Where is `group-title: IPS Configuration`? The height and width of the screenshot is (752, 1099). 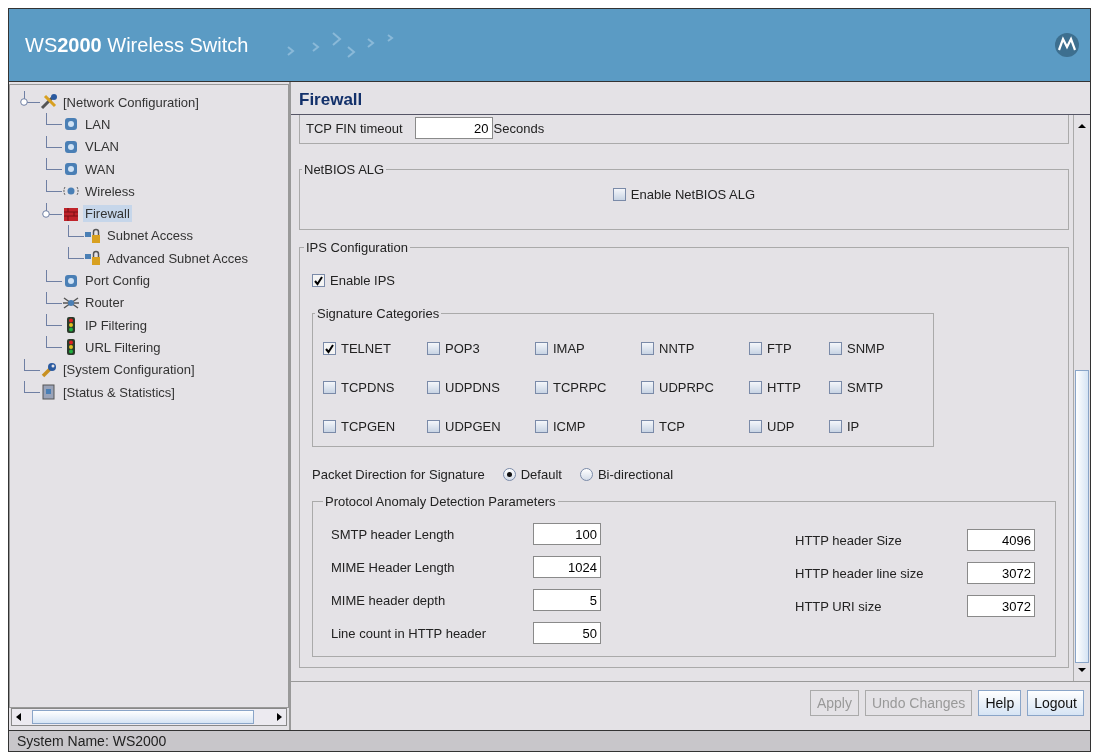
group-title: IPS Configuration is located at coordinates (357, 247).